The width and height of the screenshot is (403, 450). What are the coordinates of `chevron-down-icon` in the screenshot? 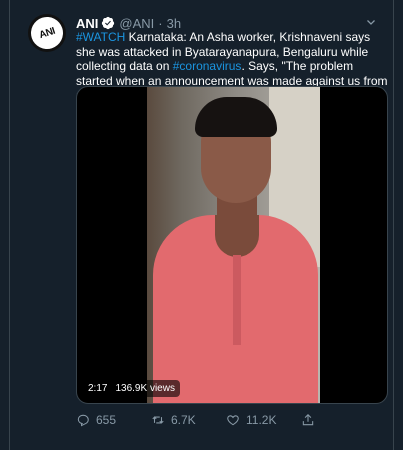 It's located at (371, 22).